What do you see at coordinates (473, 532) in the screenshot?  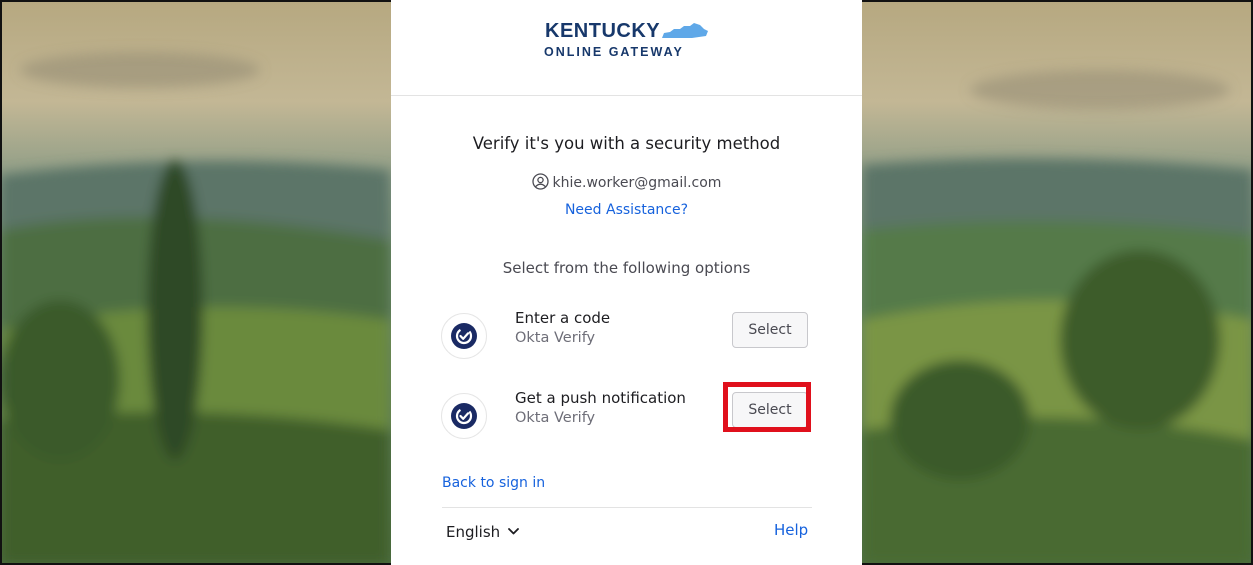 I see `language-label: English` at bounding box center [473, 532].